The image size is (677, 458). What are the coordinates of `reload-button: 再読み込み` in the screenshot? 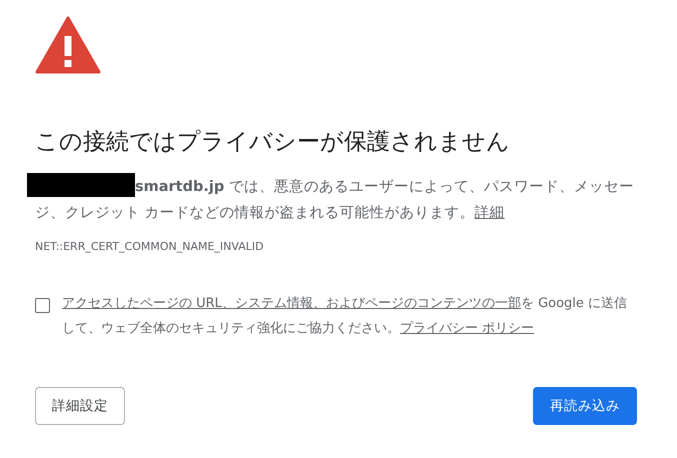 It's located at (585, 406).